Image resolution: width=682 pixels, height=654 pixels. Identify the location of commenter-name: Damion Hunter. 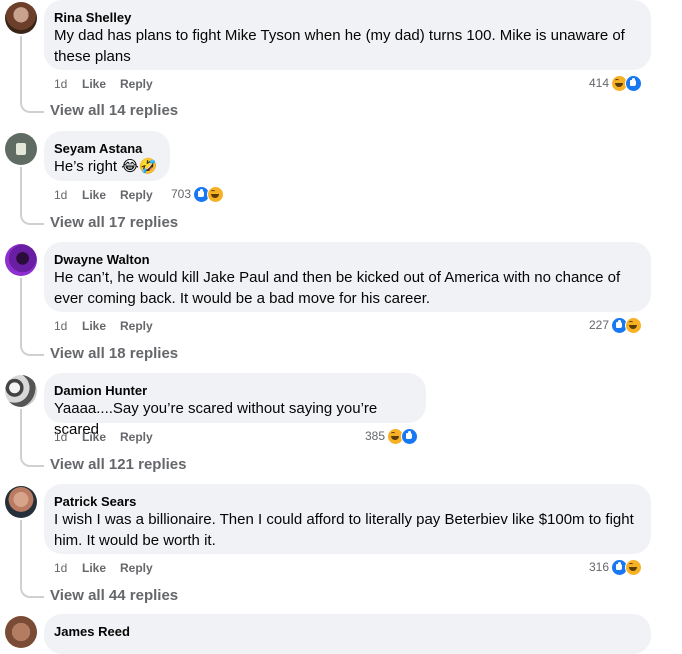
(234, 390).